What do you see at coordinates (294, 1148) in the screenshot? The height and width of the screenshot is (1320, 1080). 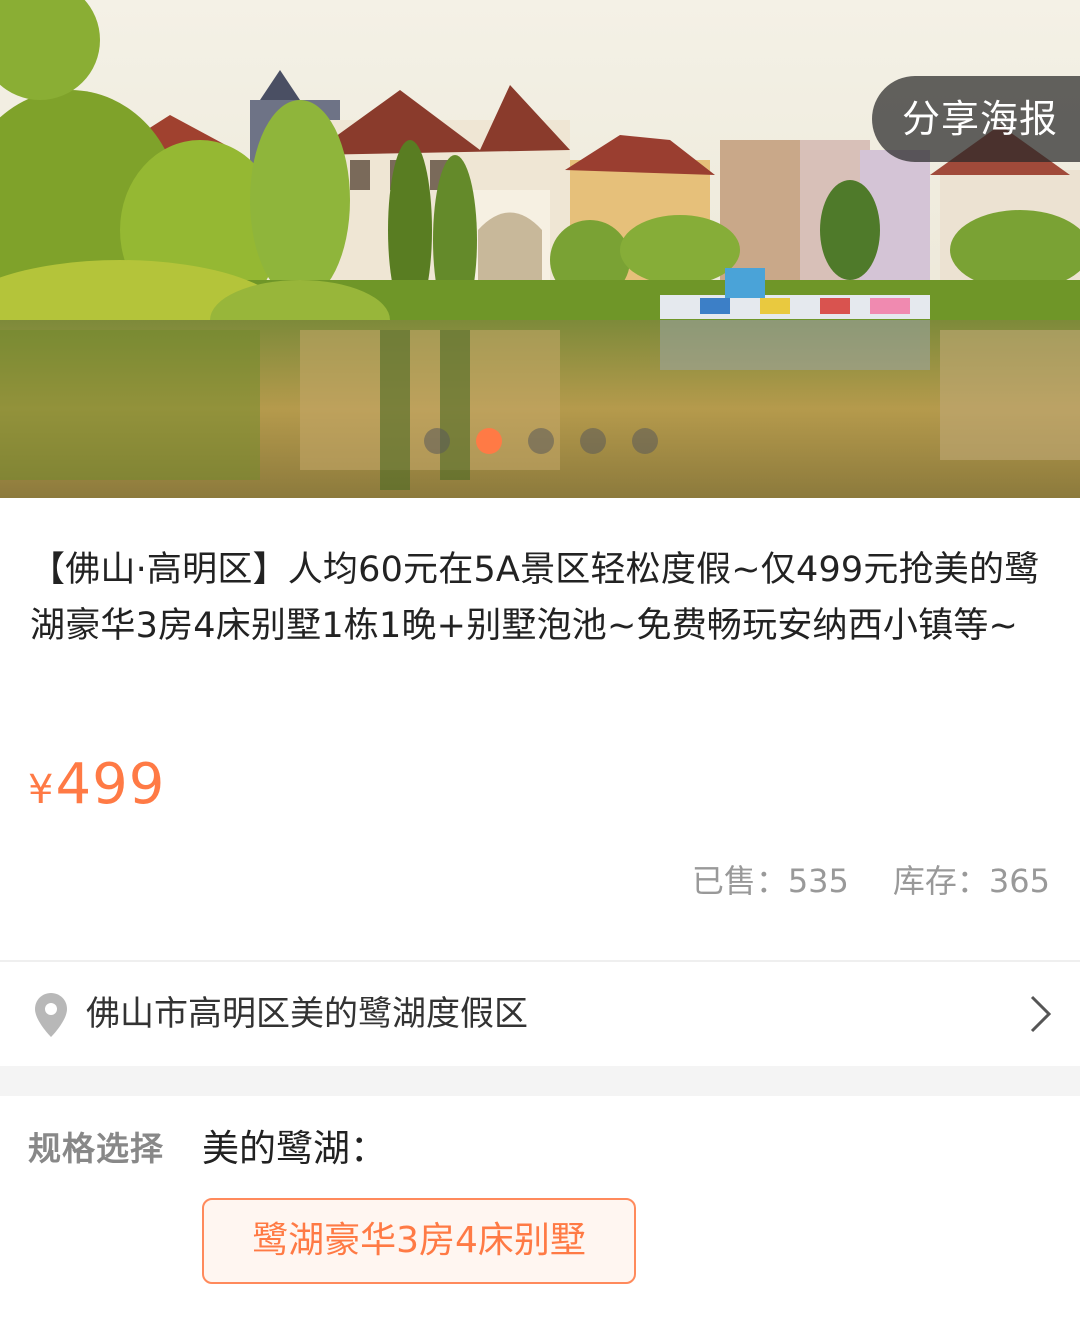 I see `spec-group-name: 美的鹭湖：` at bounding box center [294, 1148].